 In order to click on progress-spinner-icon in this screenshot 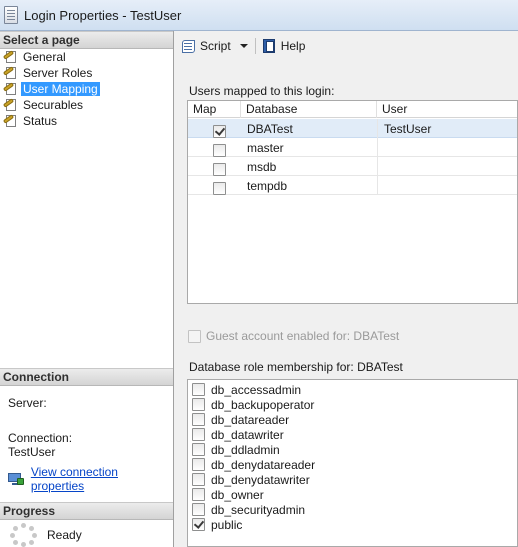, I will do `click(24, 535)`.